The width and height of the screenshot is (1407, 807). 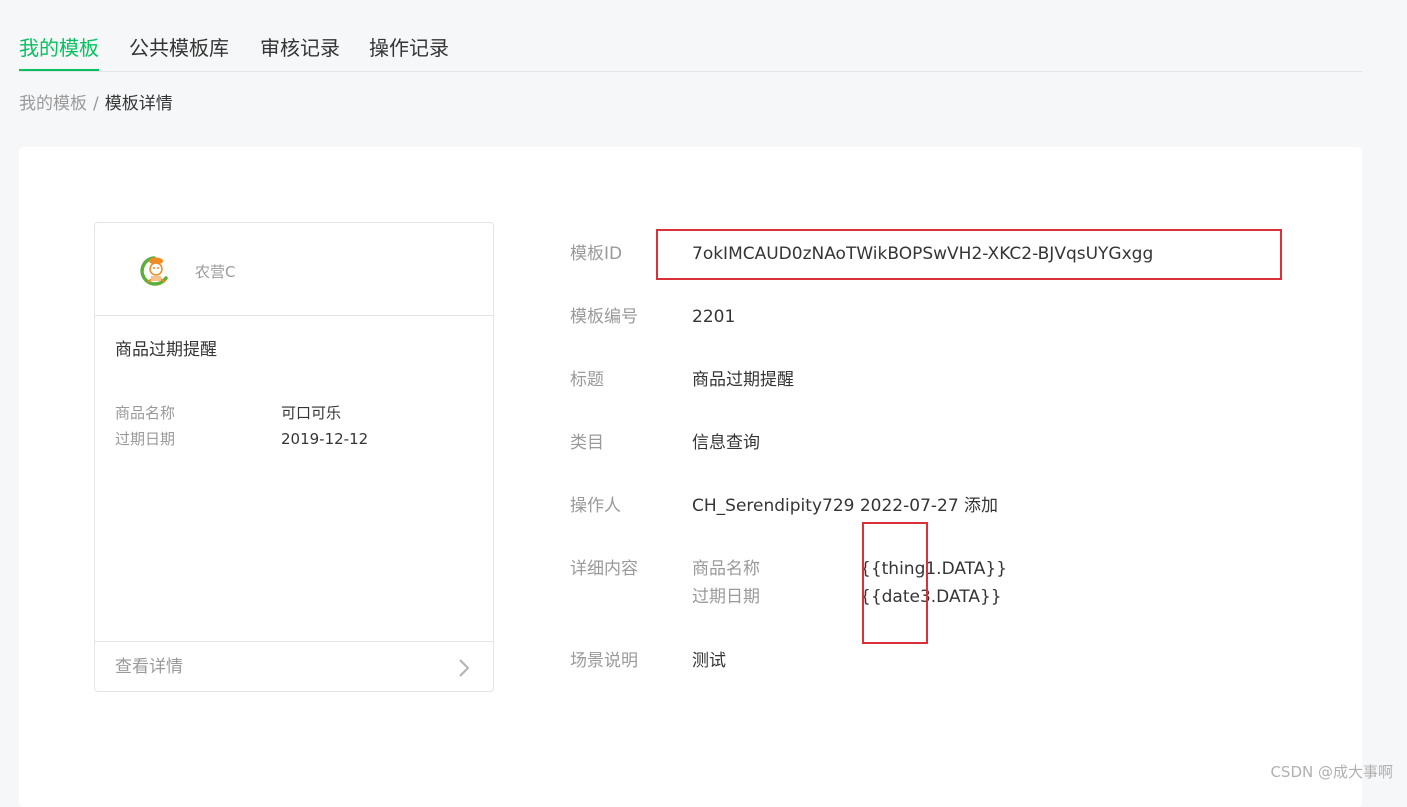 What do you see at coordinates (215, 272) in the screenshot?
I see `account-name: 农营C` at bounding box center [215, 272].